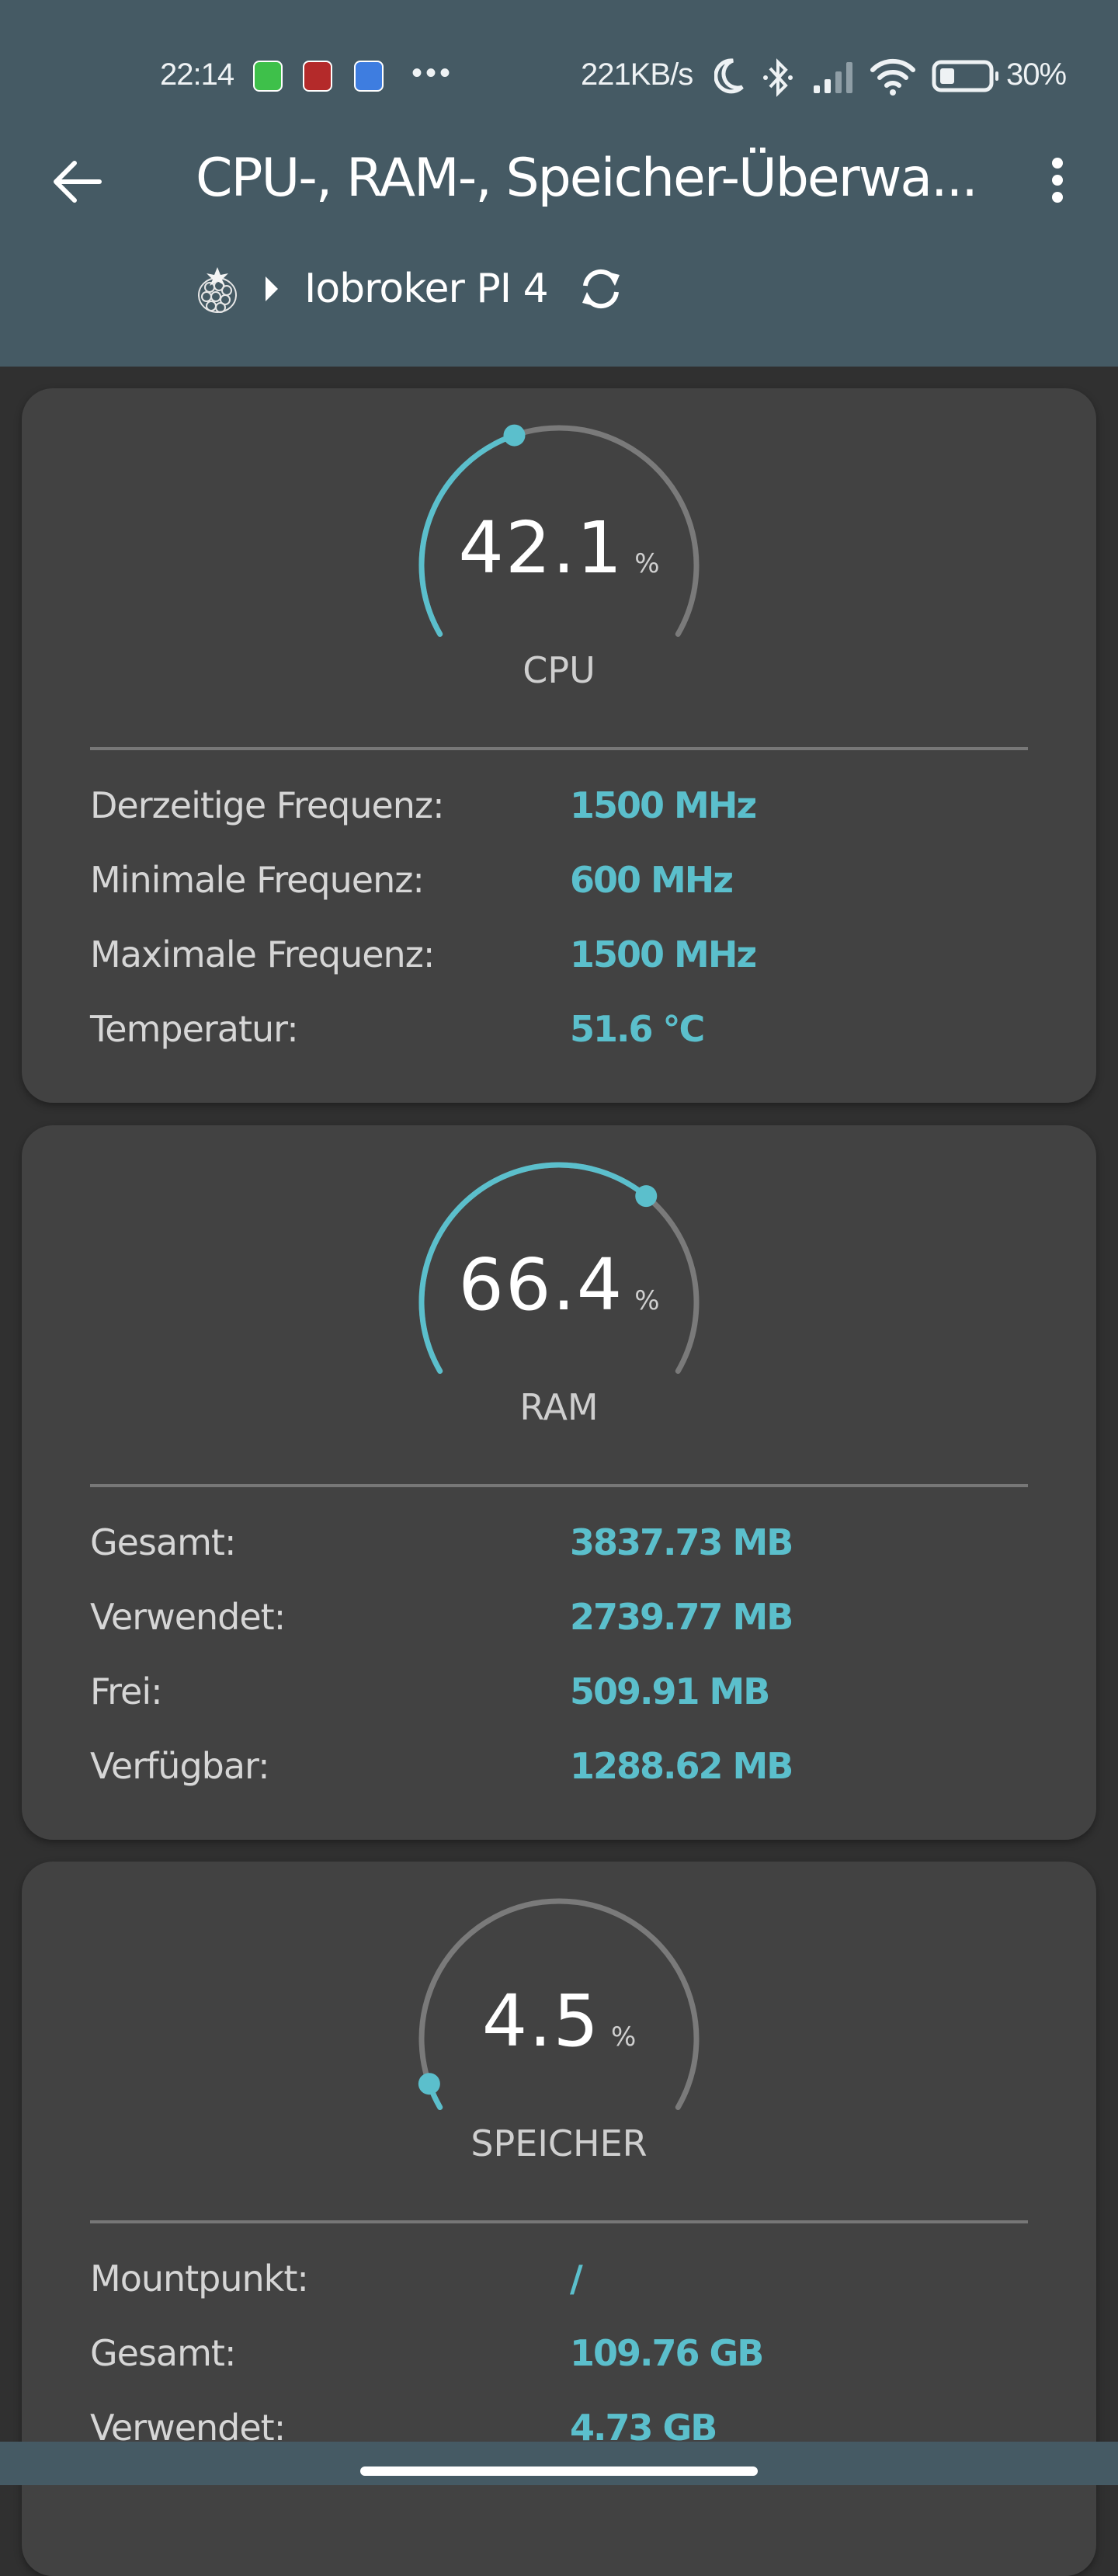 This screenshot has height=2576, width=1118. Describe the element at coordinates (681, 1766) in the screenshot. I see `row-value: 1288.62 MB` at that location.